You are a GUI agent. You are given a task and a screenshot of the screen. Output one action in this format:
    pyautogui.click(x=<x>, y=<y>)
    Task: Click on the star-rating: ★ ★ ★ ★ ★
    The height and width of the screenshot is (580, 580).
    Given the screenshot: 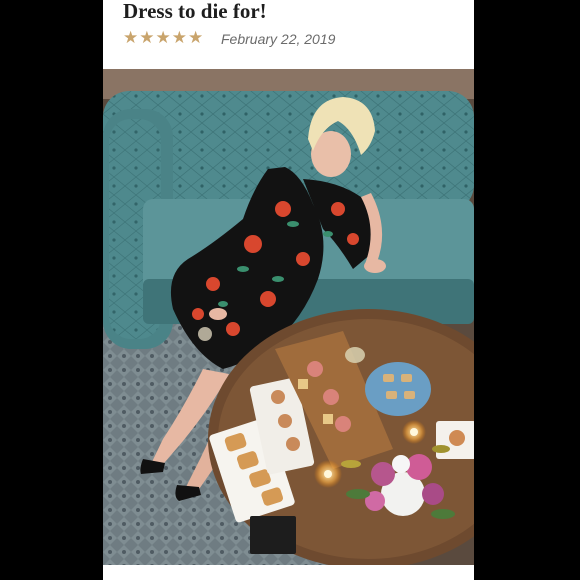 What is the action you would take?
    pyautogui.click(x=163, y=38)
    